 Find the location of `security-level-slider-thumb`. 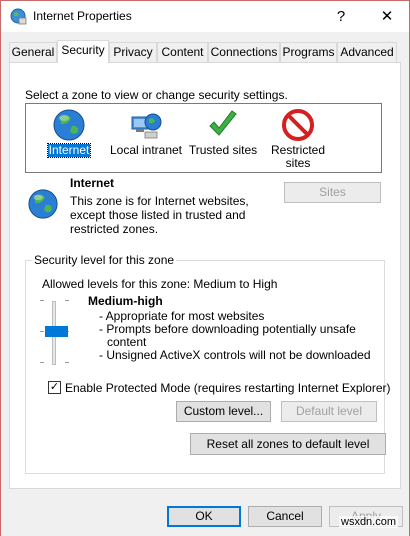

security-level-slider-thumb is located at coordinates (56, 331).